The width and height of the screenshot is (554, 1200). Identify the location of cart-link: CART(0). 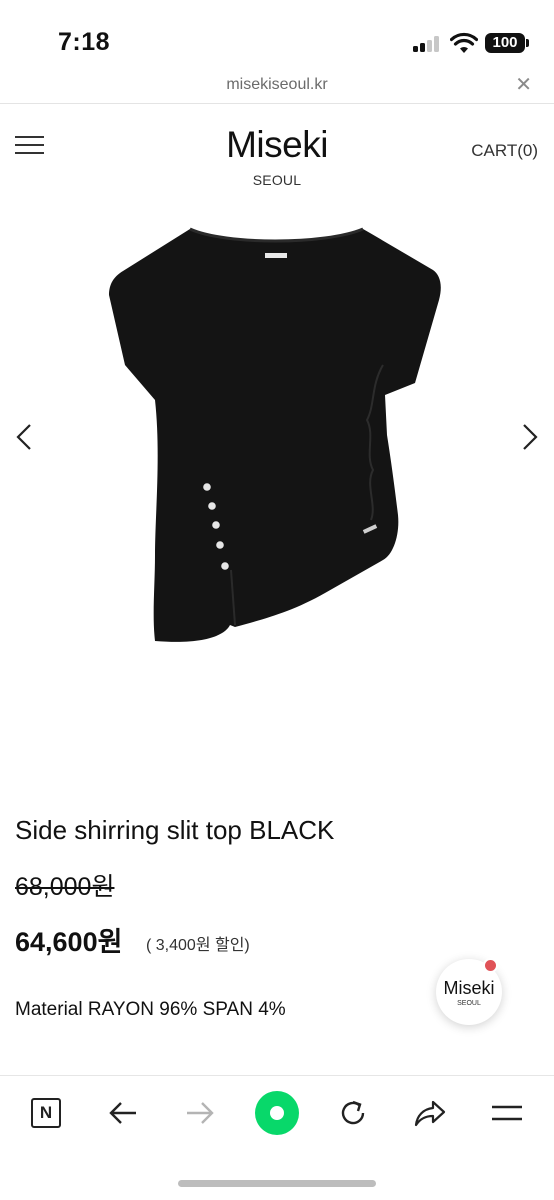
(504, 151).